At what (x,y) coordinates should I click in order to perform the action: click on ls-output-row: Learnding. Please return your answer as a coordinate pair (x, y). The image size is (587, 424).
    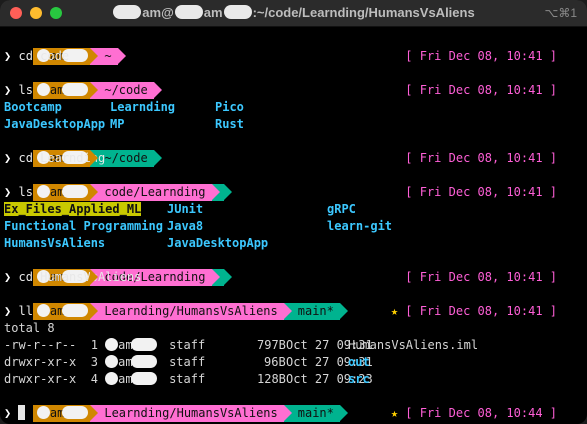
    Looking at the image, I should click on (142, 107).